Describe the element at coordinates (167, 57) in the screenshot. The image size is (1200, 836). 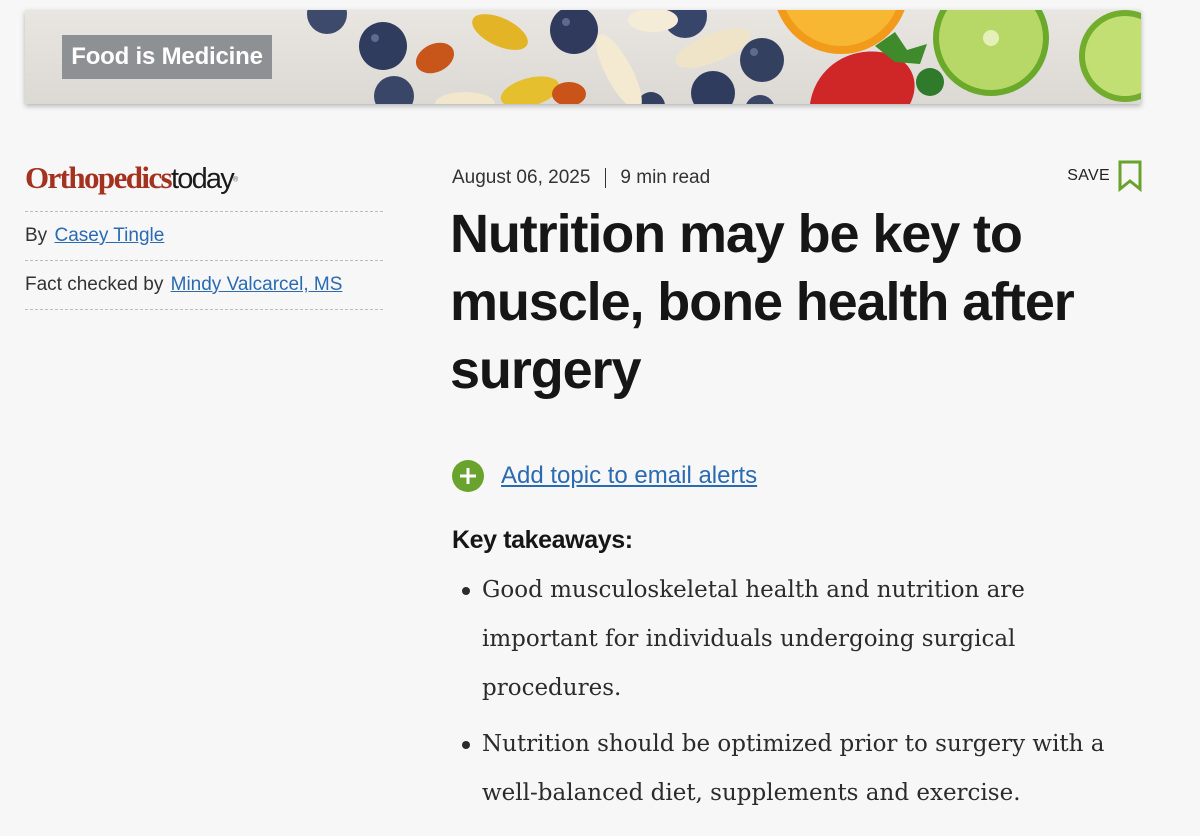
I see `banner-label: Food is Medicine` at that location.